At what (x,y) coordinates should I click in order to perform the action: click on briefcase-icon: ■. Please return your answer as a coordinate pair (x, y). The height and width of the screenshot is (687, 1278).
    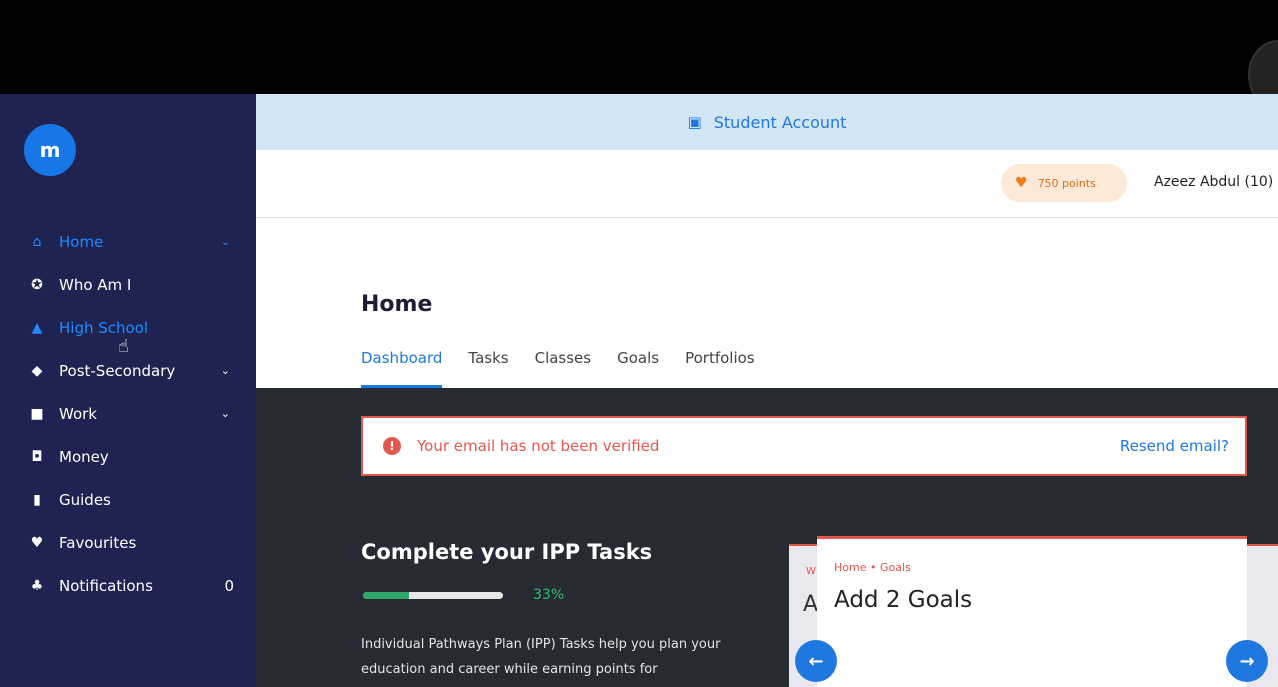
    Looking at the image, I should click on (37, 413).